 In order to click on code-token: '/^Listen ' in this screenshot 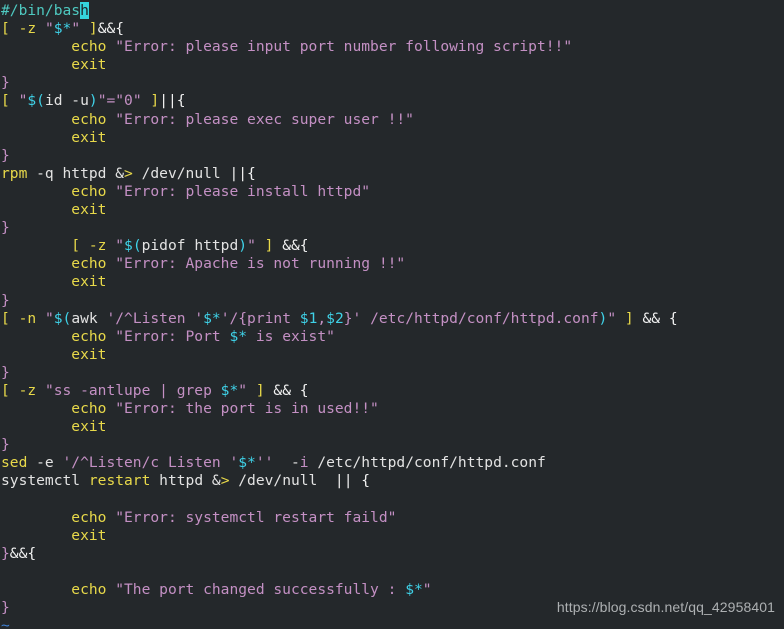, I will do `click(155, 318)`.